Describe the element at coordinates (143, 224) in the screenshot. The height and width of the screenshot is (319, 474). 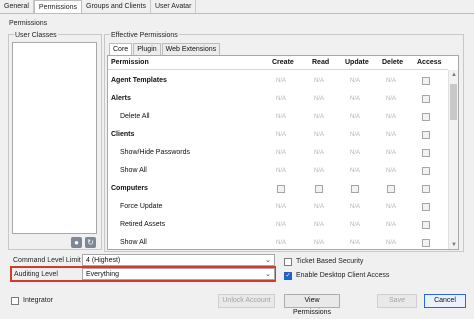
I see `permission-name: Retired Assets` at that location.